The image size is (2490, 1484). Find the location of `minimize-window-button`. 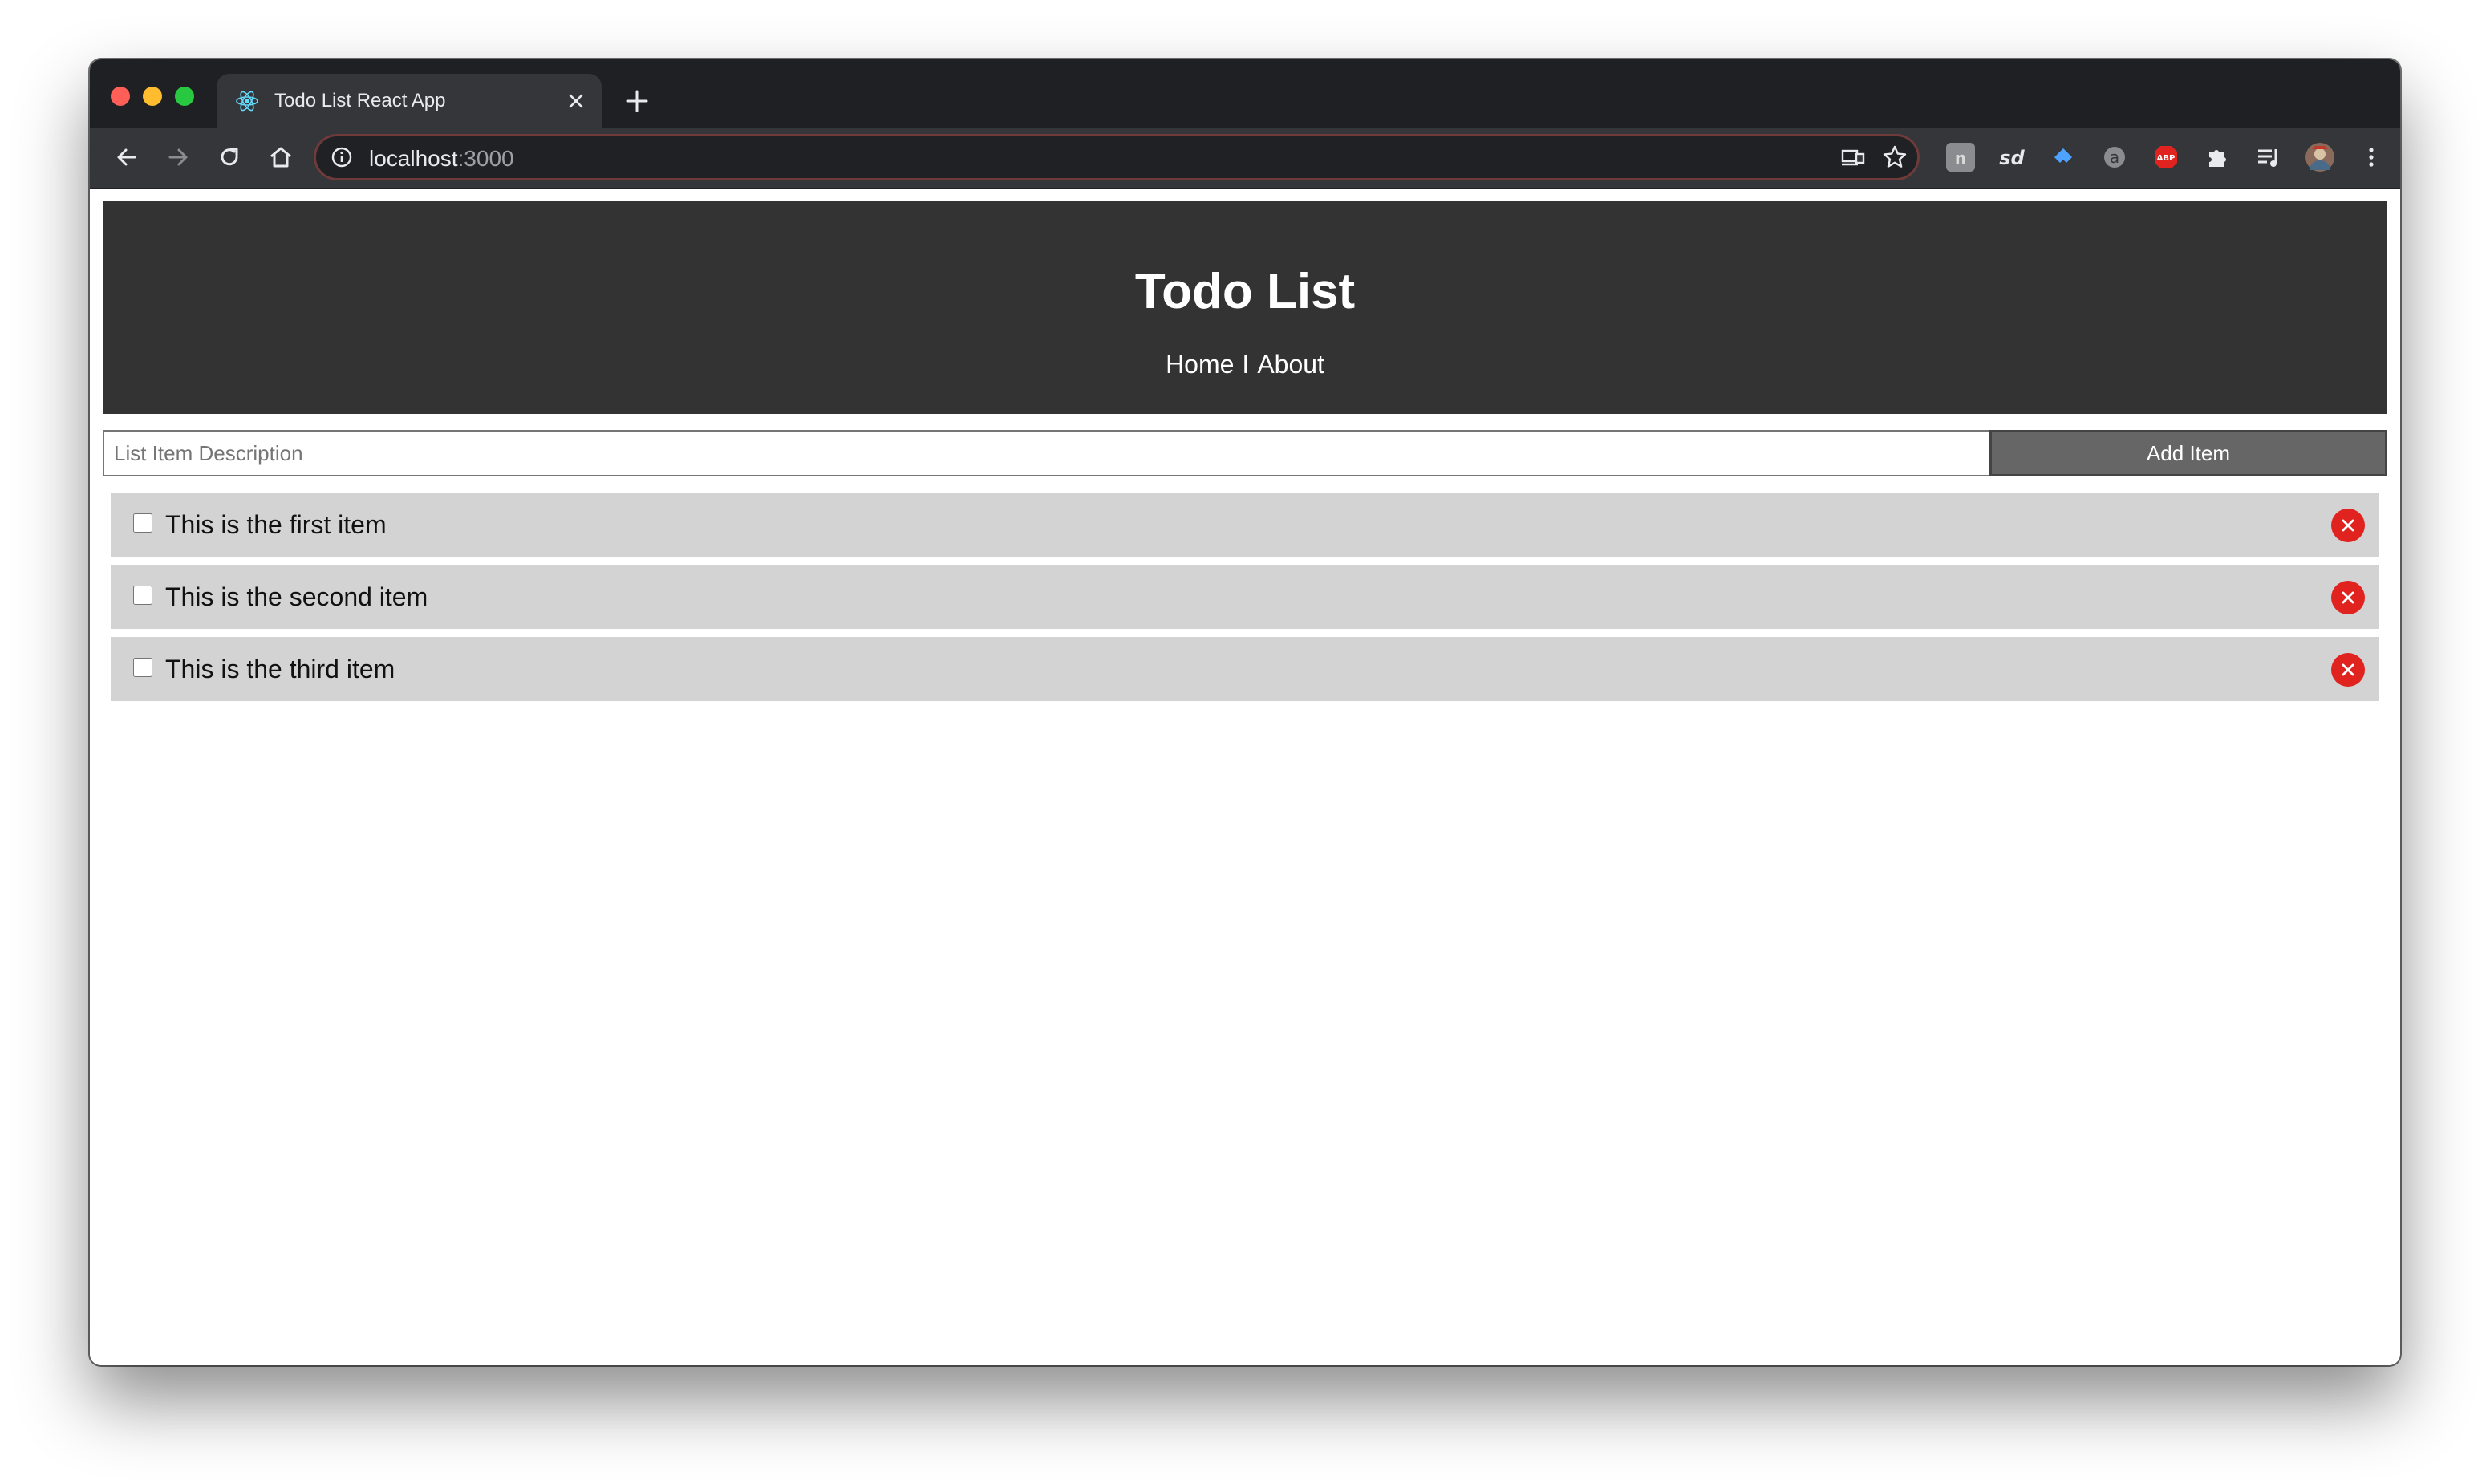

minimize-window-button is located at coordinates (152, 96).